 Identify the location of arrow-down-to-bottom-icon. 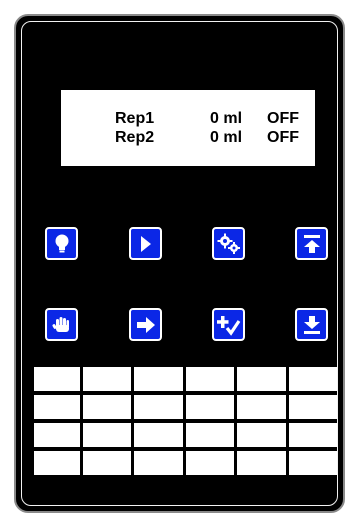
(311, 324).